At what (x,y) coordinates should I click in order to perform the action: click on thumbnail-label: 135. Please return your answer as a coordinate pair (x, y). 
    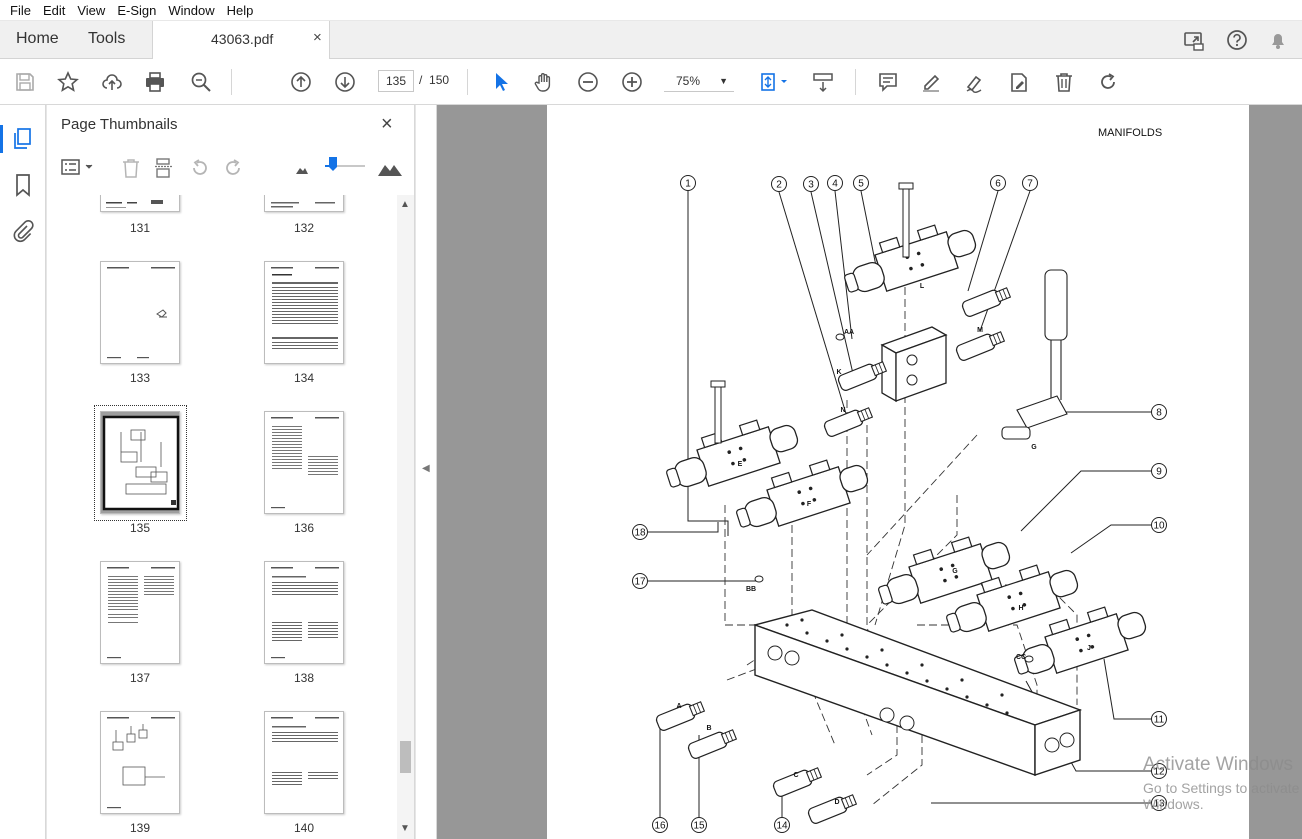
    Looking at the image, I should click on (140, 528).